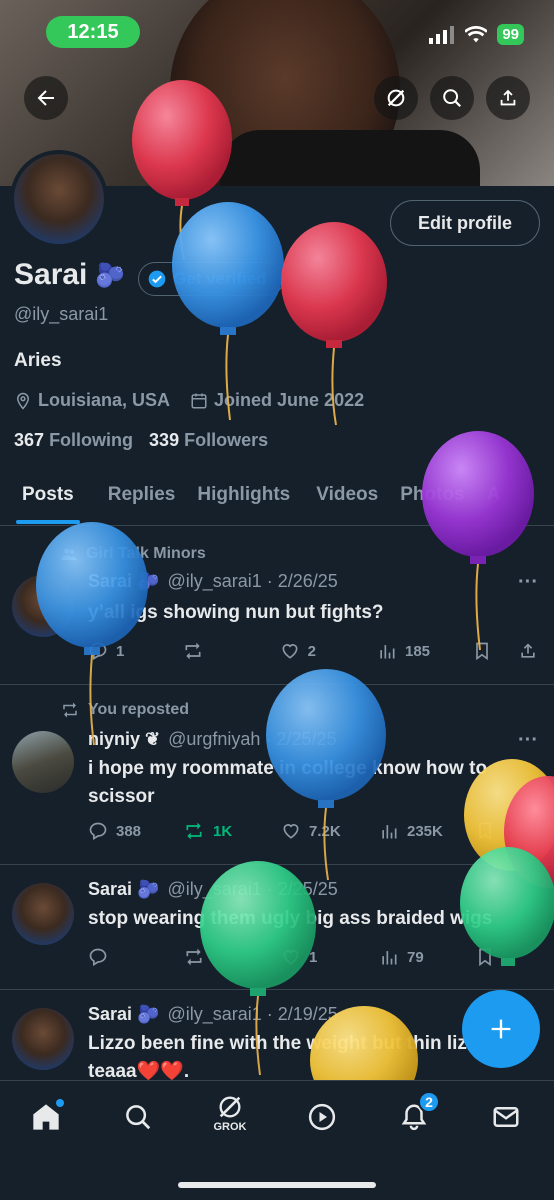 The height and width of the screenshot is (1200, 554). I want to click on tab-highlights: Highlights, so click(243, 497).